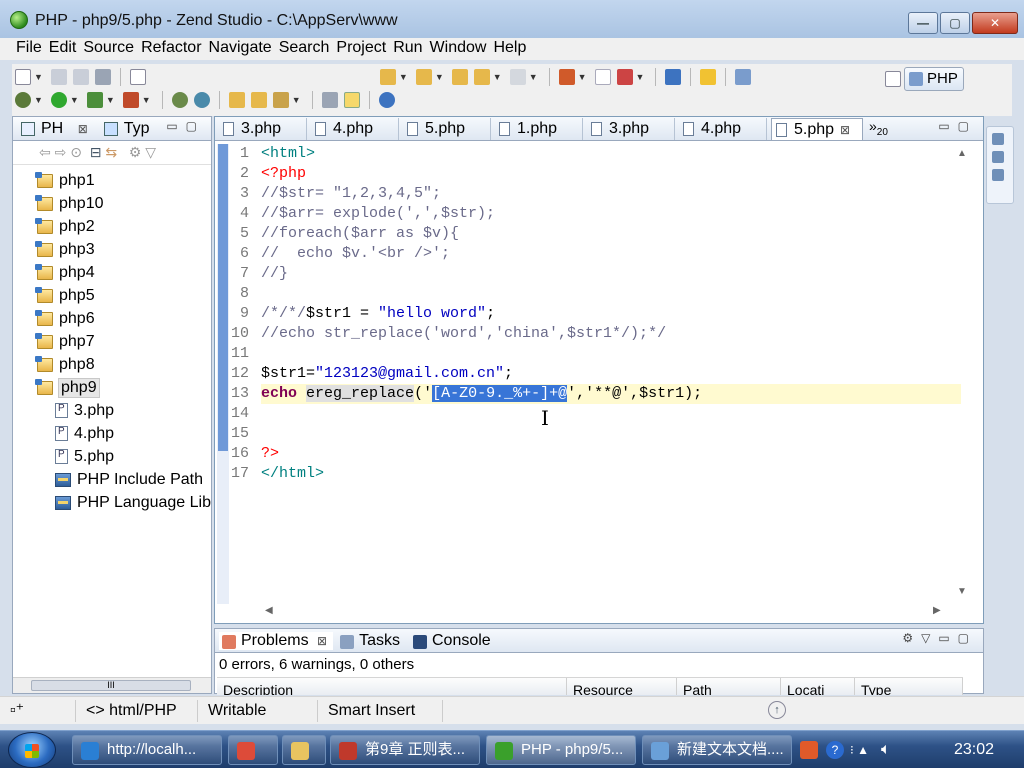  Describe the element at coordinates (602, 77) in the screenshot. I see `blank-page-icon` at that location.